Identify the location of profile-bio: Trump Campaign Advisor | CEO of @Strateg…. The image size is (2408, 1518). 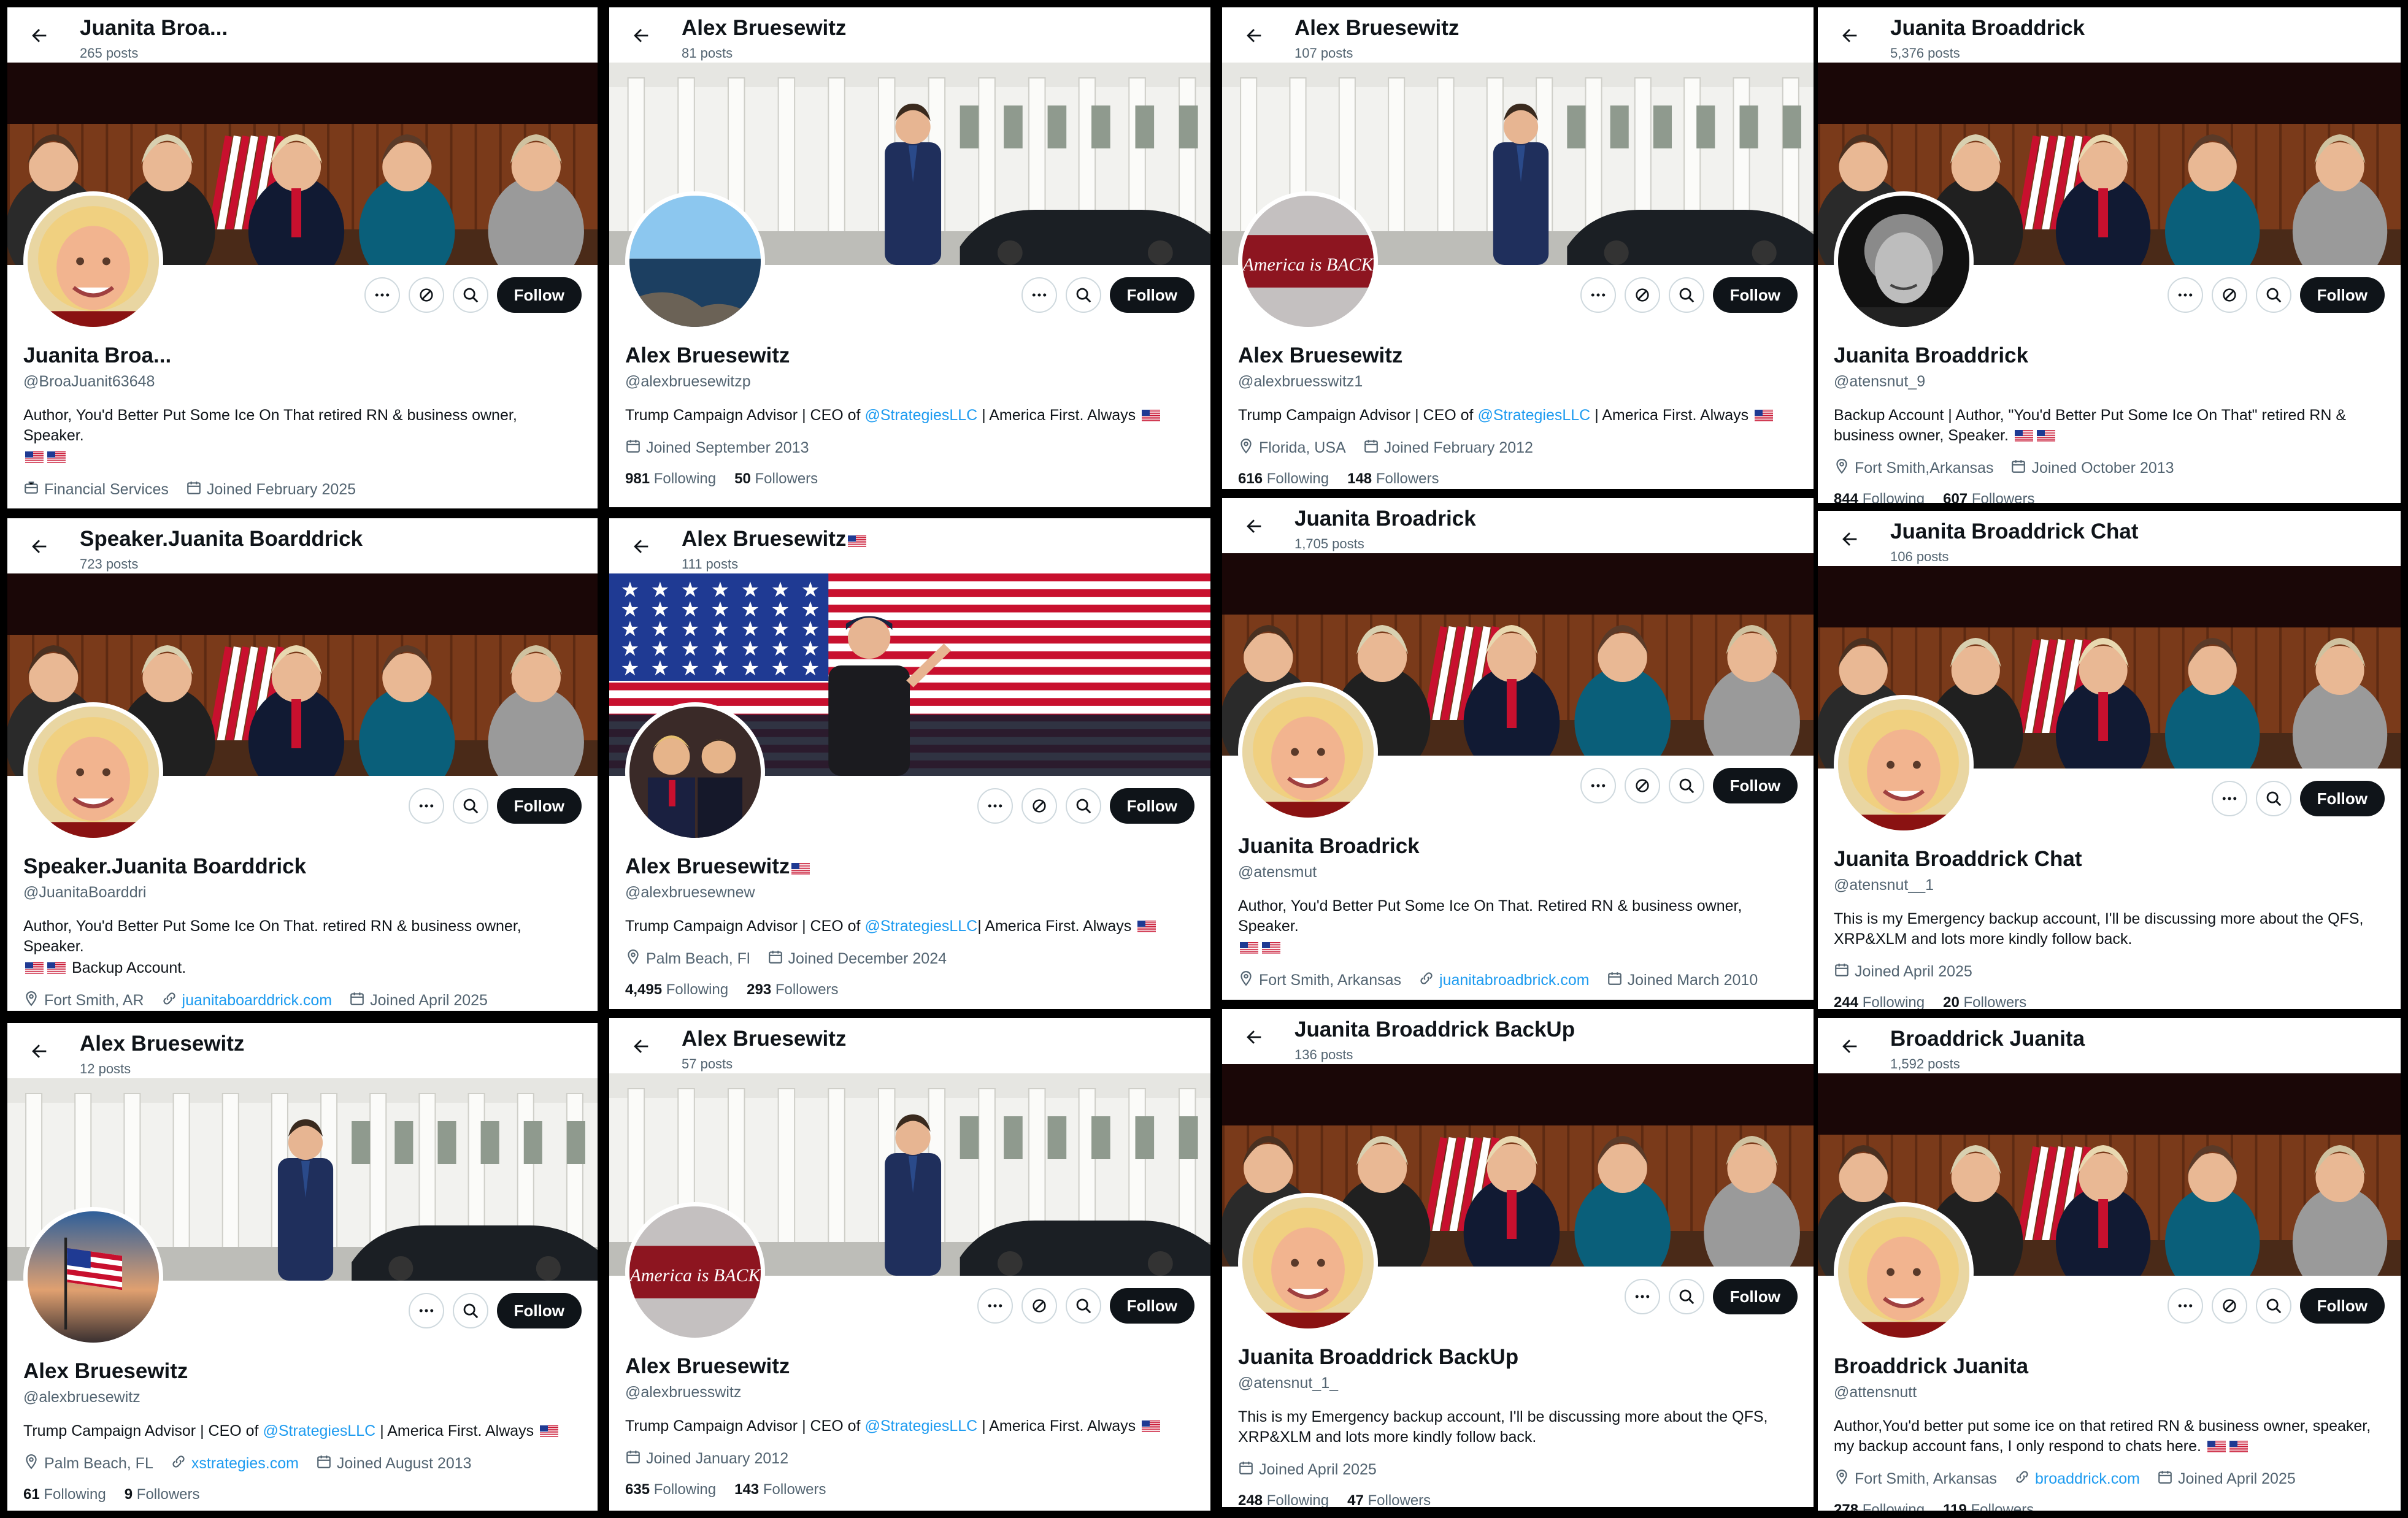
(1518, 415).